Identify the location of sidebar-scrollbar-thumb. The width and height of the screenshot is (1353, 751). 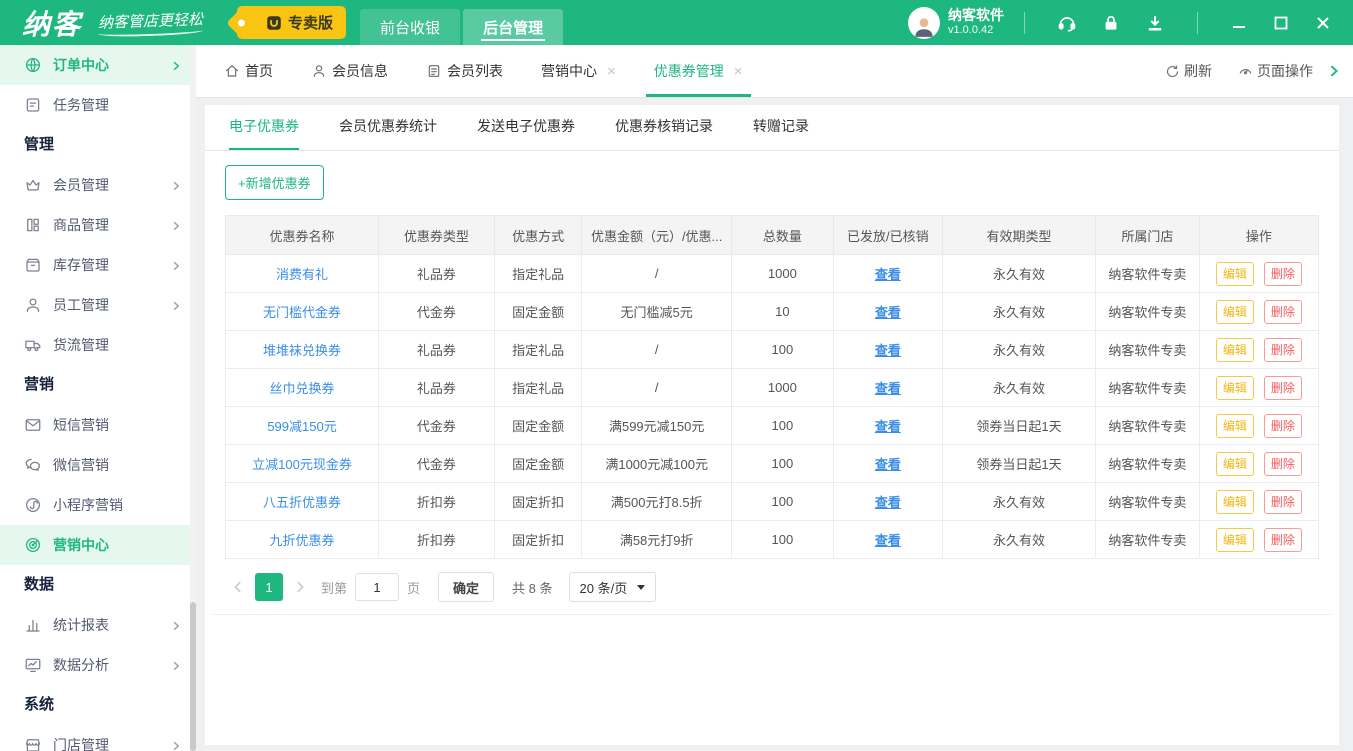
(193, 676).